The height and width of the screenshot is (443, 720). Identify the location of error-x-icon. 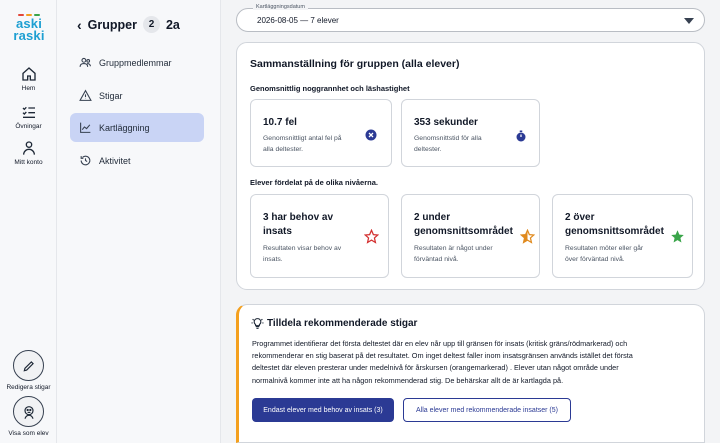
(371, 135).